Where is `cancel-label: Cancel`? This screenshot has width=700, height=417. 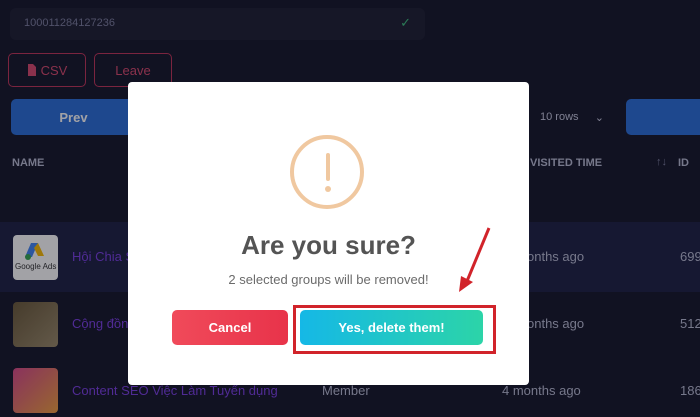
cancel-label: Cancel is located at coordinates (230, 327).